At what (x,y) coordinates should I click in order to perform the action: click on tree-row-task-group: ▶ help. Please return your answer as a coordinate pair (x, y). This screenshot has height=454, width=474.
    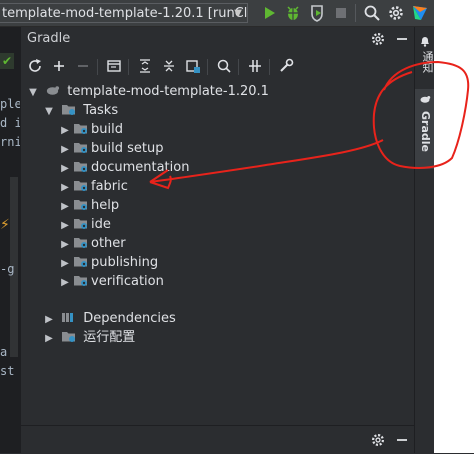
    Looking at the image, I should click on (89, 206).